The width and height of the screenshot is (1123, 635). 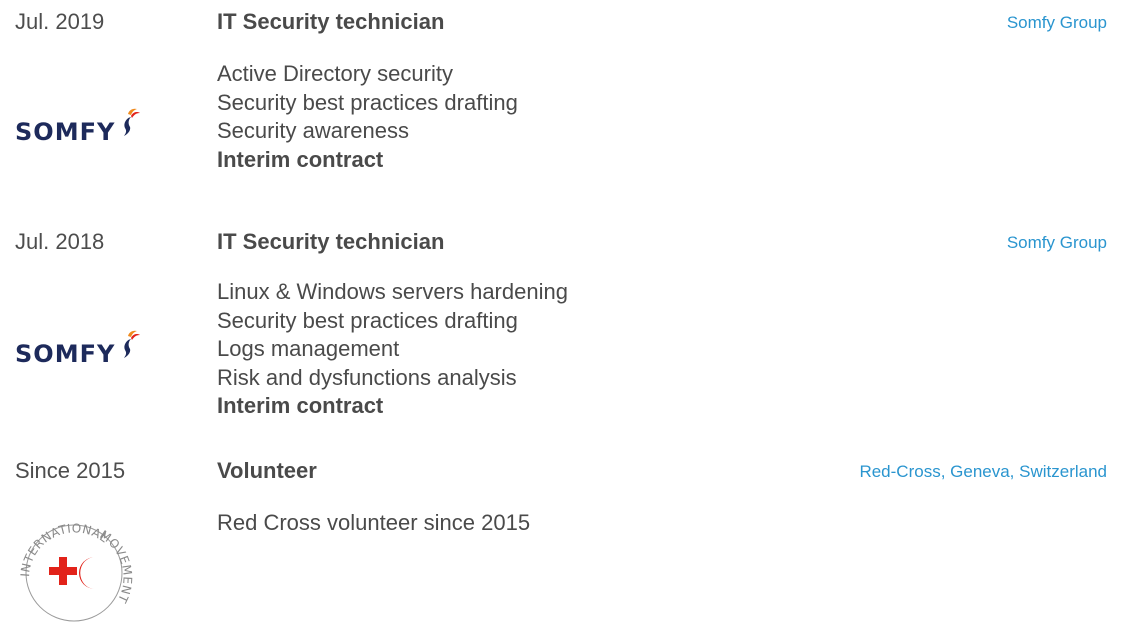 I want to click on entry-date: Jul. 2018, so click(x=60, y=241).